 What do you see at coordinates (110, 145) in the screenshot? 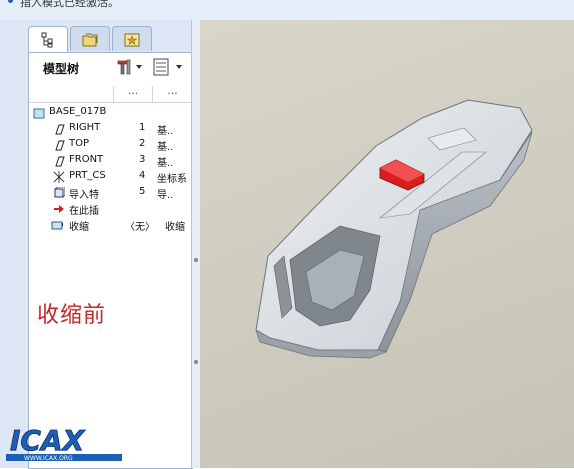
I see `tree-item-top: TOP 2 基..` at bounding box center [110, 145].